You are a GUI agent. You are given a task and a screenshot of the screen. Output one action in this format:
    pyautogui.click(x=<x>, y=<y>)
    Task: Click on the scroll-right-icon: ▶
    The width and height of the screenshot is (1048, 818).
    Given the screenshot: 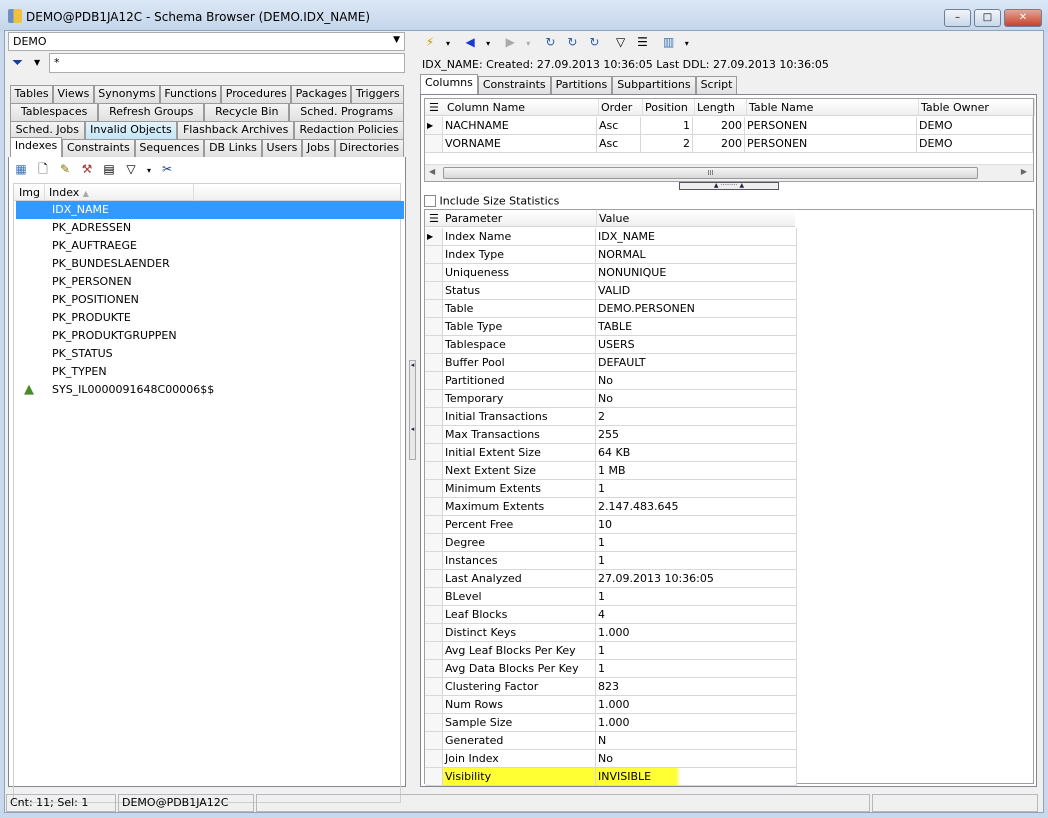 What is the action you would take?
    pyautogui.click(x=1024, y=171)
    